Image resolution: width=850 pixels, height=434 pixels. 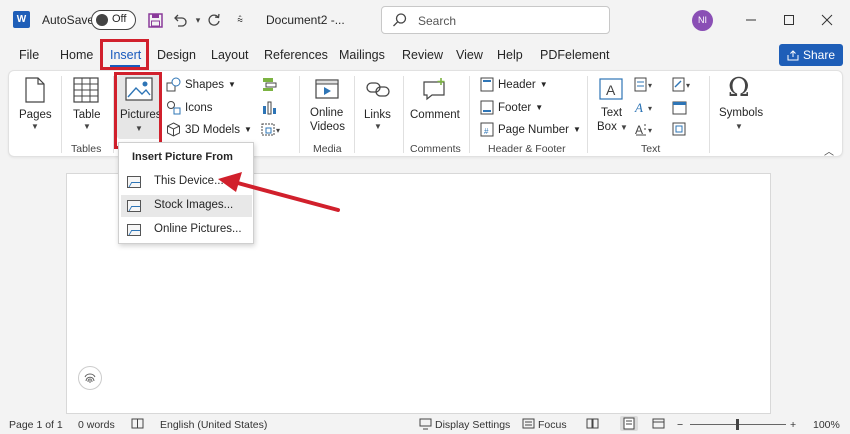 I want to click on page-number-icon: #, so click(x=487, y=129).